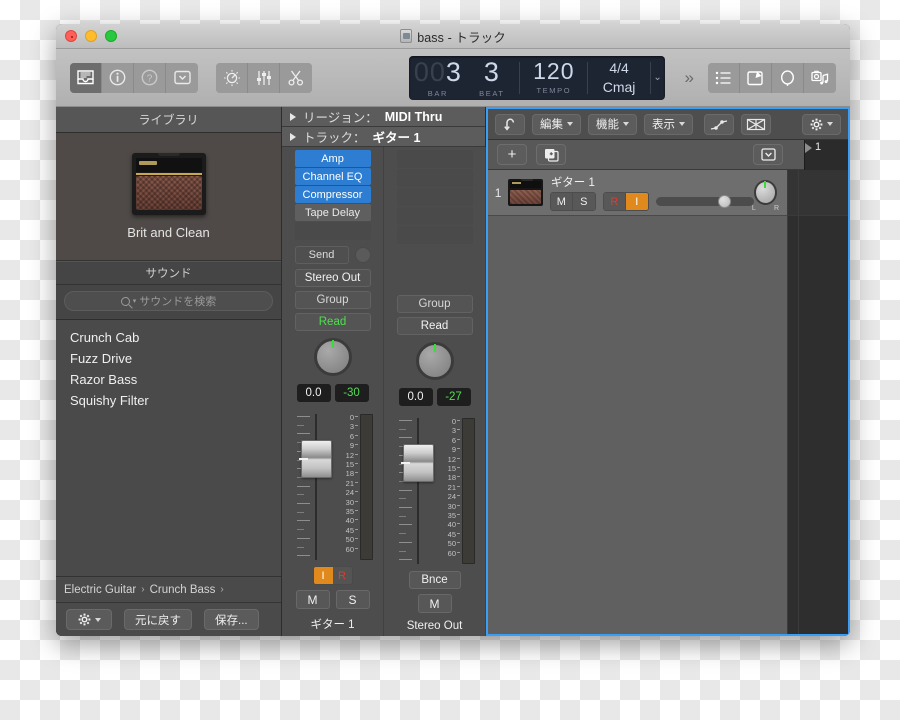 Image resolution: width=900 pixels, height=720 pixels. What do you see at coordinates (100, 590) in the screenshot?
I see `breadcrumb-item-category: Electric Guitar` at bounding box center [100, 590].